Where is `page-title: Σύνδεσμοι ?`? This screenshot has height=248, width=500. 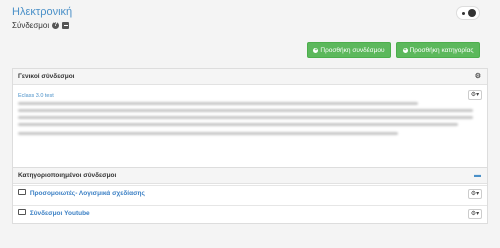 page-title: Σύνδεσμοι ? is located at coordinates (41, 25).